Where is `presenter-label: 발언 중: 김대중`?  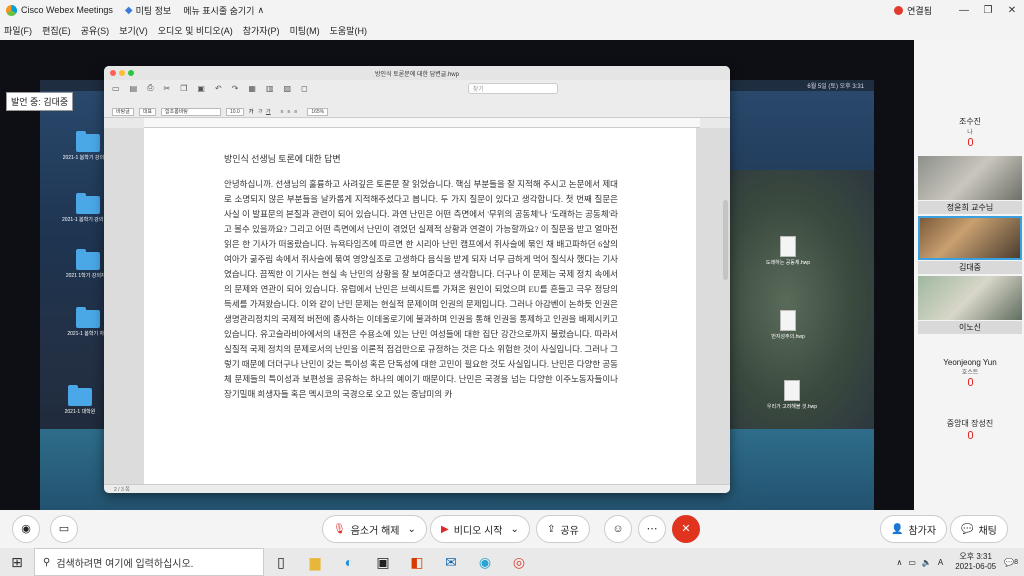 presenter-label: 발언 중: 김대중 is located at coordinates (40, 101).